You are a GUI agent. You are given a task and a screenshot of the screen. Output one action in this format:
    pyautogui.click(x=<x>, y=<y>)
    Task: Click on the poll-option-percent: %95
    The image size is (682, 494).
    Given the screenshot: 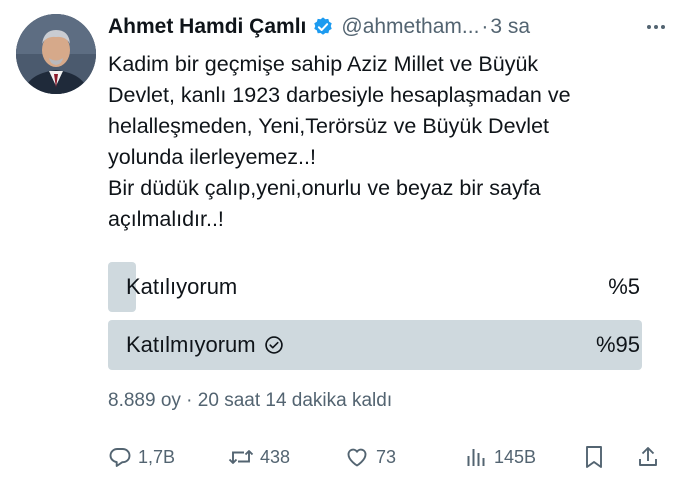 What is the action you would take?
    pyautogui.click(x=617, y=344)
    